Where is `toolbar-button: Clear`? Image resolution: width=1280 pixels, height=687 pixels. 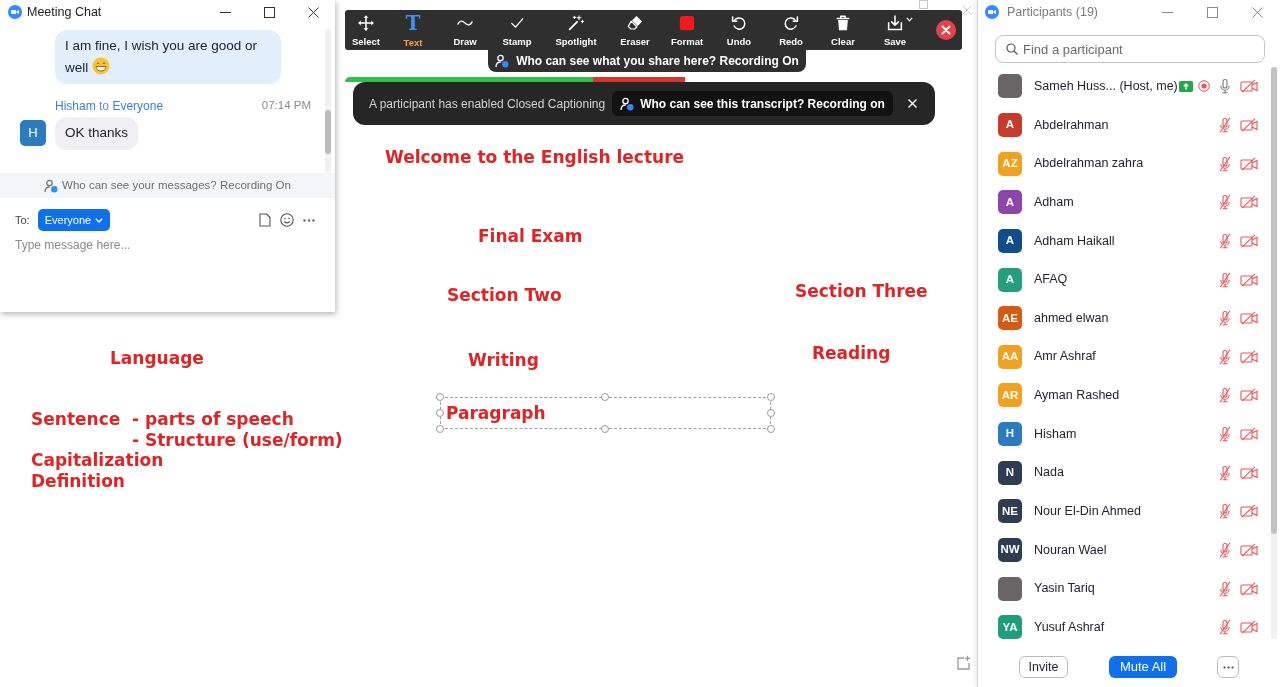
toolbar-button: Clear is located at coordinates (843, 30).